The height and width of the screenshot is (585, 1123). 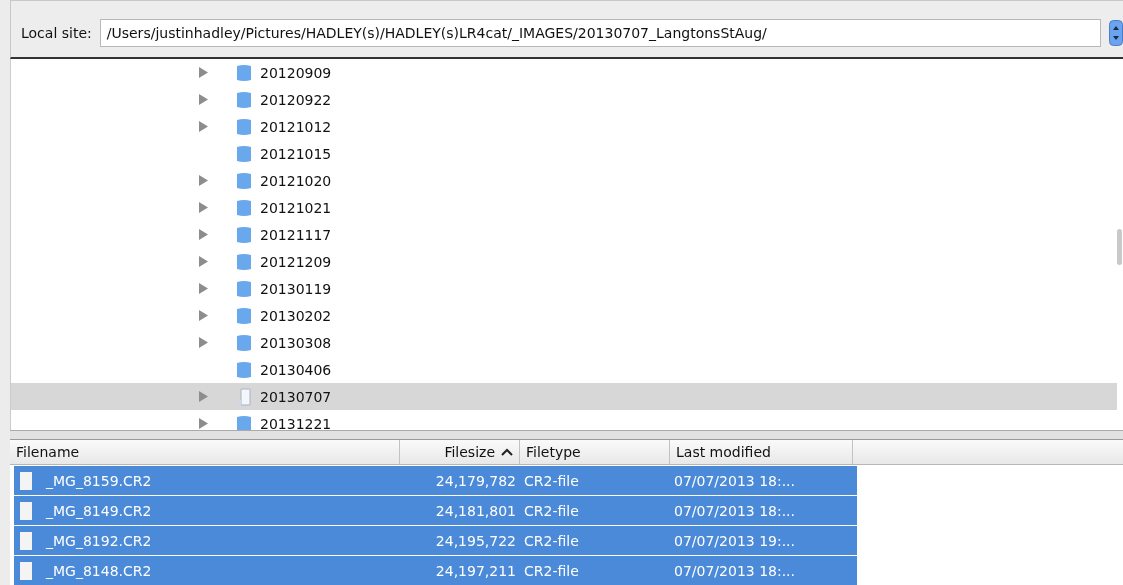 What do you see at coordinates (99, 540) in the screenshot?
I see `filename-text: _MG_8192.CR2` at bounding box center [99, 540].